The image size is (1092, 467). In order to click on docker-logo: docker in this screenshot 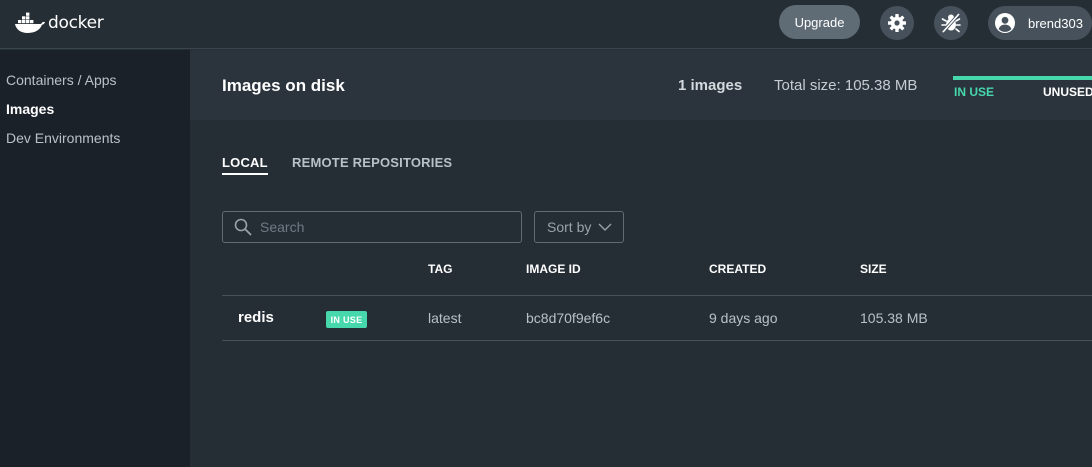, I will do `click(59, 23)`.